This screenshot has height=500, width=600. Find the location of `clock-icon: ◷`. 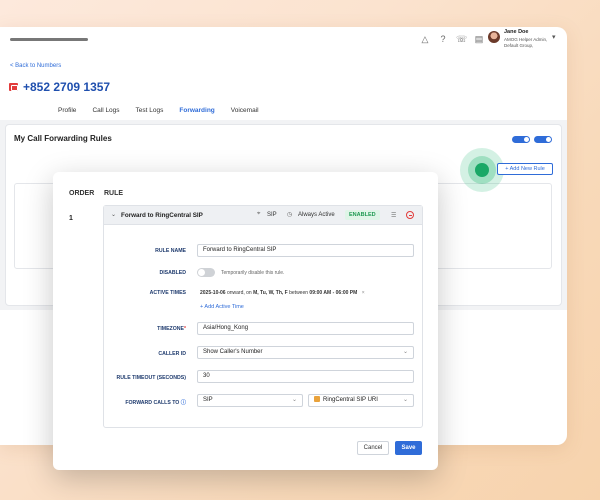

clock-icon: ◷ is located at coordinates (290, 215).